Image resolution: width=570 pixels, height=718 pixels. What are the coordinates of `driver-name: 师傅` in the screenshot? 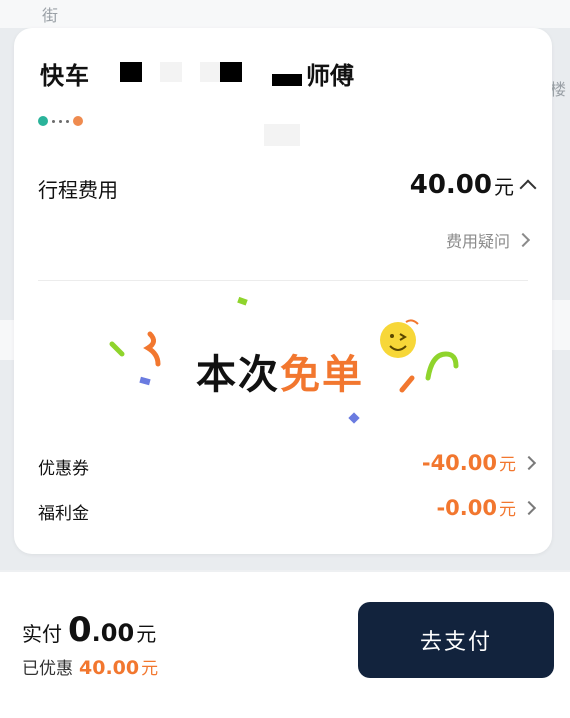 It's located at (330, 76).